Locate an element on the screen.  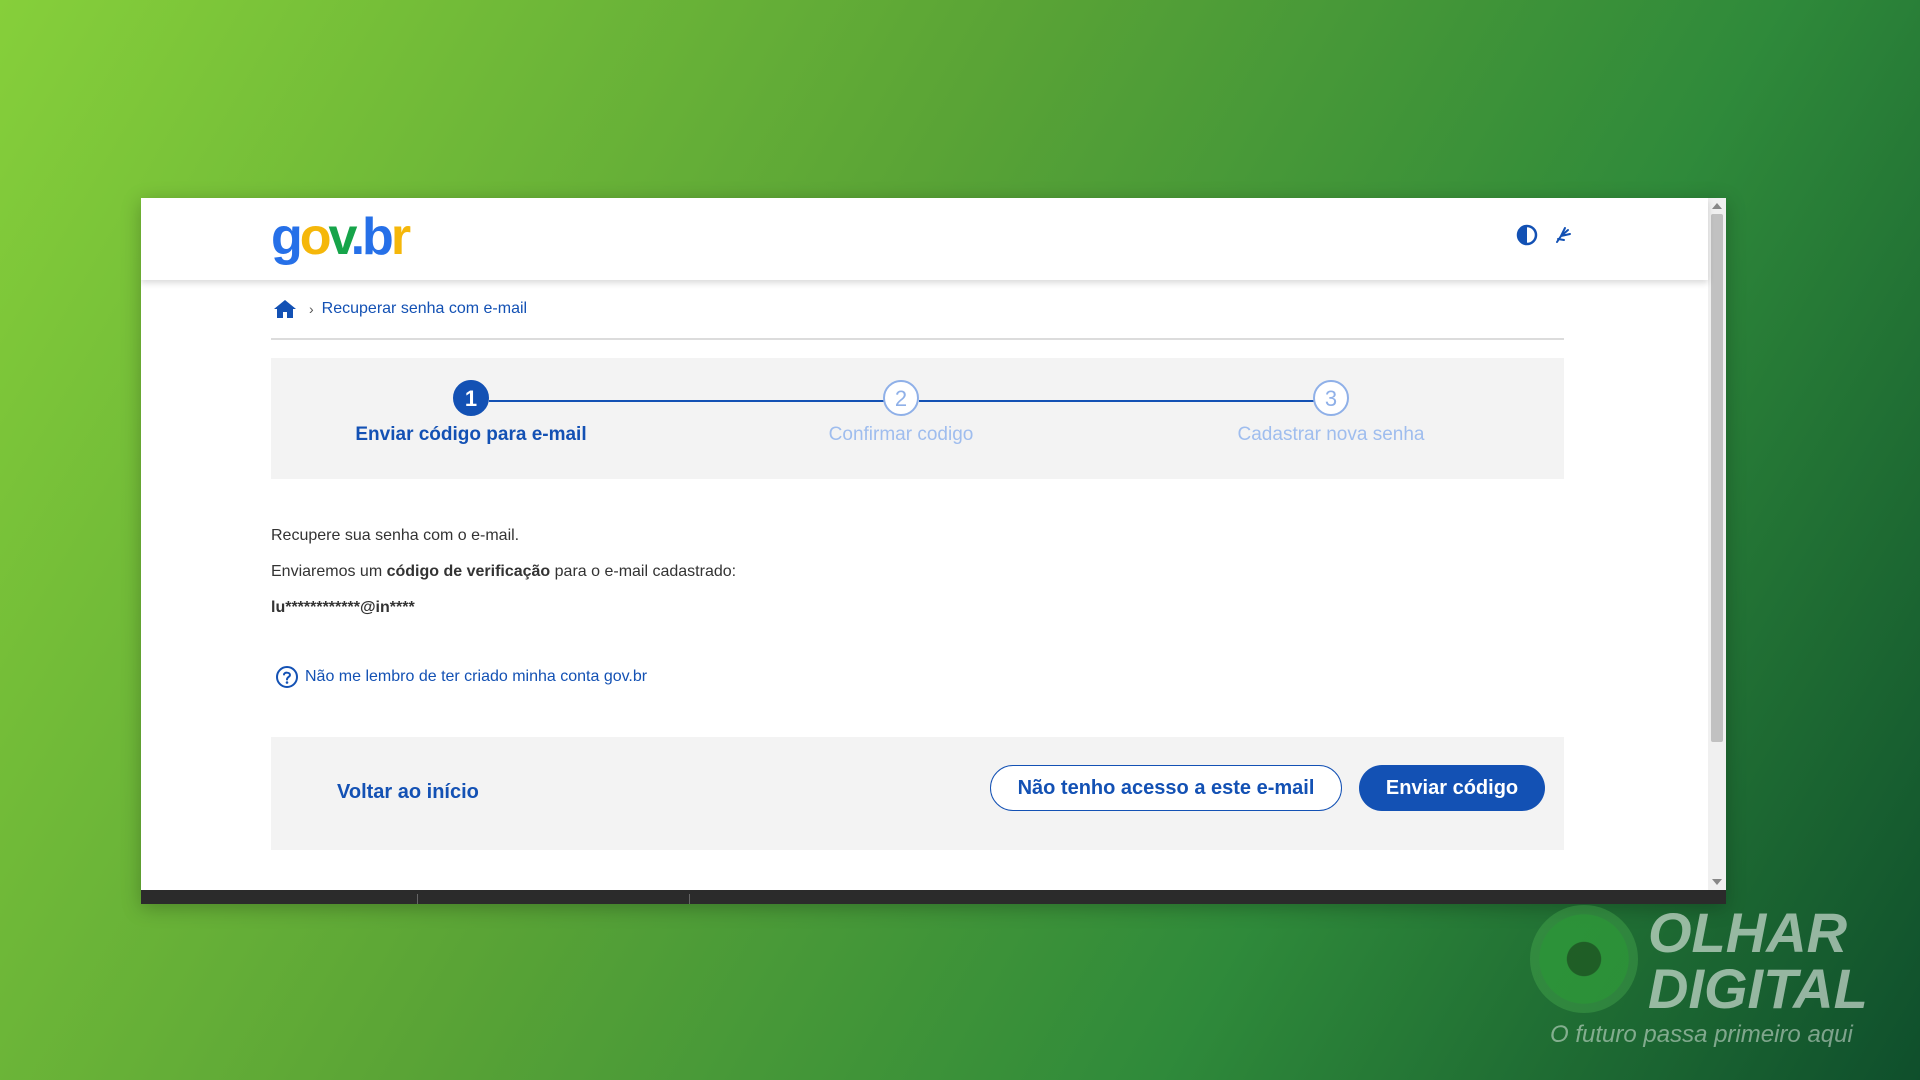
step-1: 1 Enviar código para e-mail is located at coordinates (471, 413).